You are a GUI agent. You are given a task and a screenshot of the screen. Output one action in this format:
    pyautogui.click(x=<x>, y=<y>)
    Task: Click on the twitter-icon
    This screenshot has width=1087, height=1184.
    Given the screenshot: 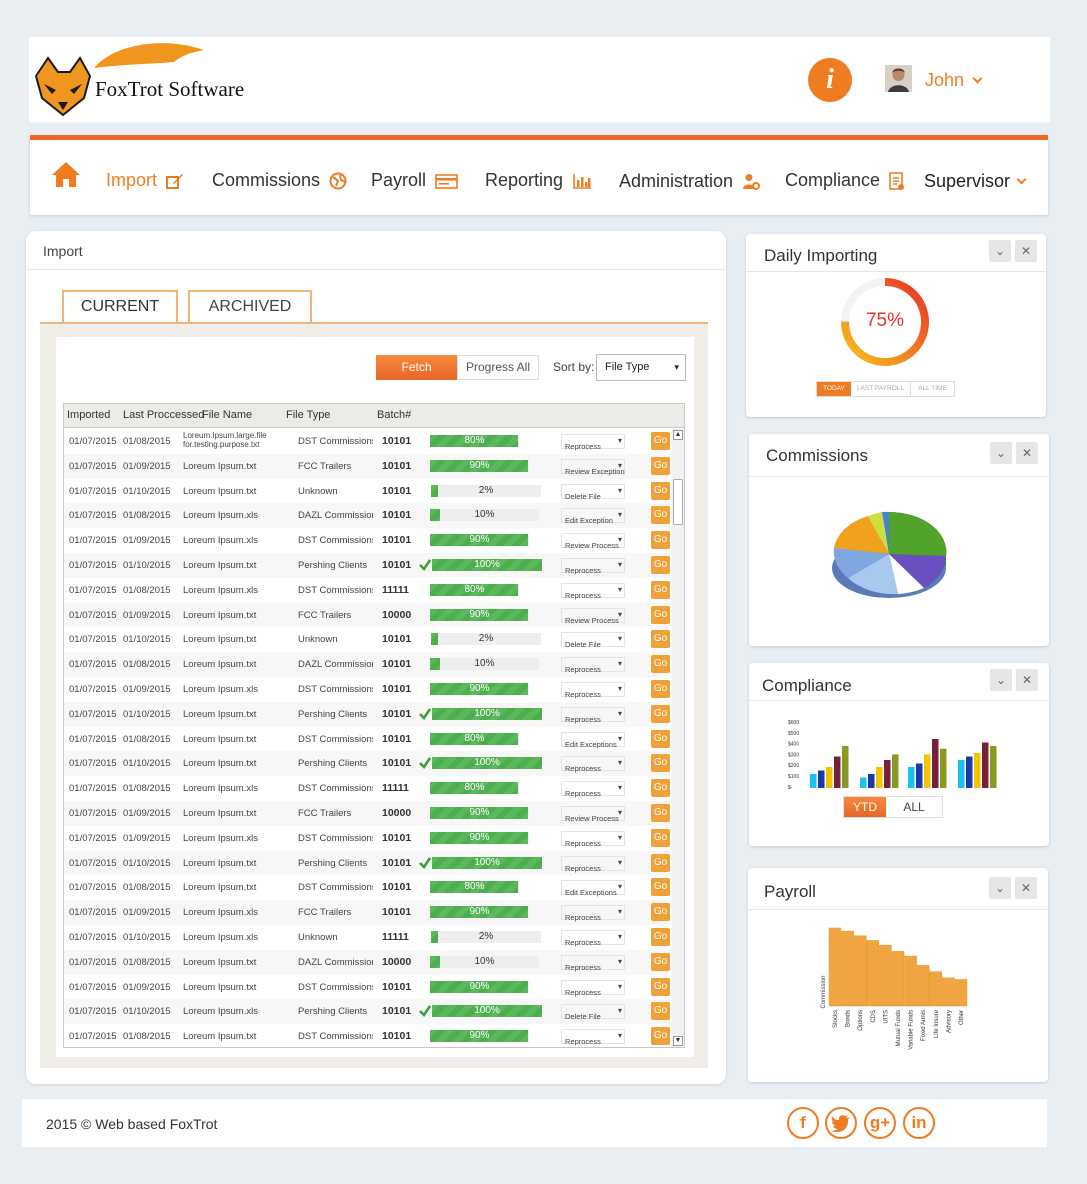 What is the action you would take?
    pyautogui.click(x=841, y=1123)
    